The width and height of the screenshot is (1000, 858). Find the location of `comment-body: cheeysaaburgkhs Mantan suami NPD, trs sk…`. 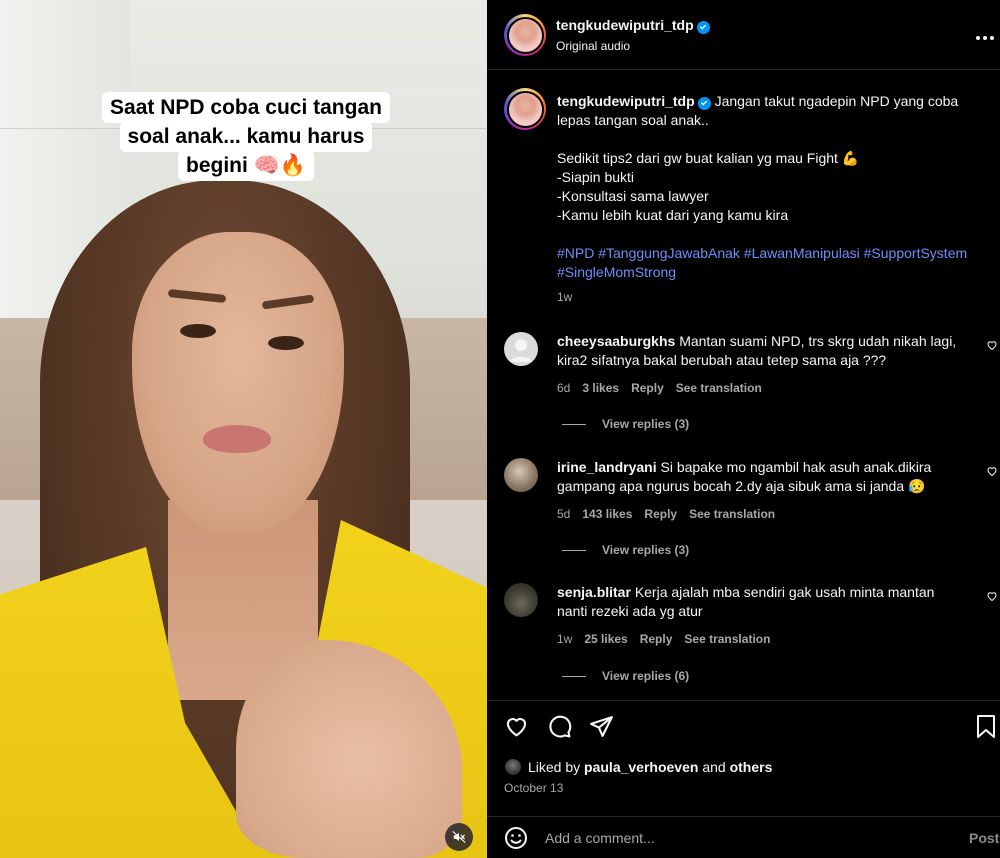

comment-body: cheeysaaburgkhs Mantan suami NPD, trs sk… is located at coordinates (767, 351).